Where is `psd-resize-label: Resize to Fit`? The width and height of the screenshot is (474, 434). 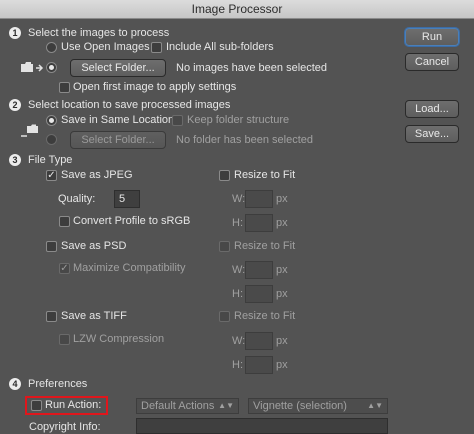
psd-resize-label: Resize to Fit is located at coordinates (265, 246).